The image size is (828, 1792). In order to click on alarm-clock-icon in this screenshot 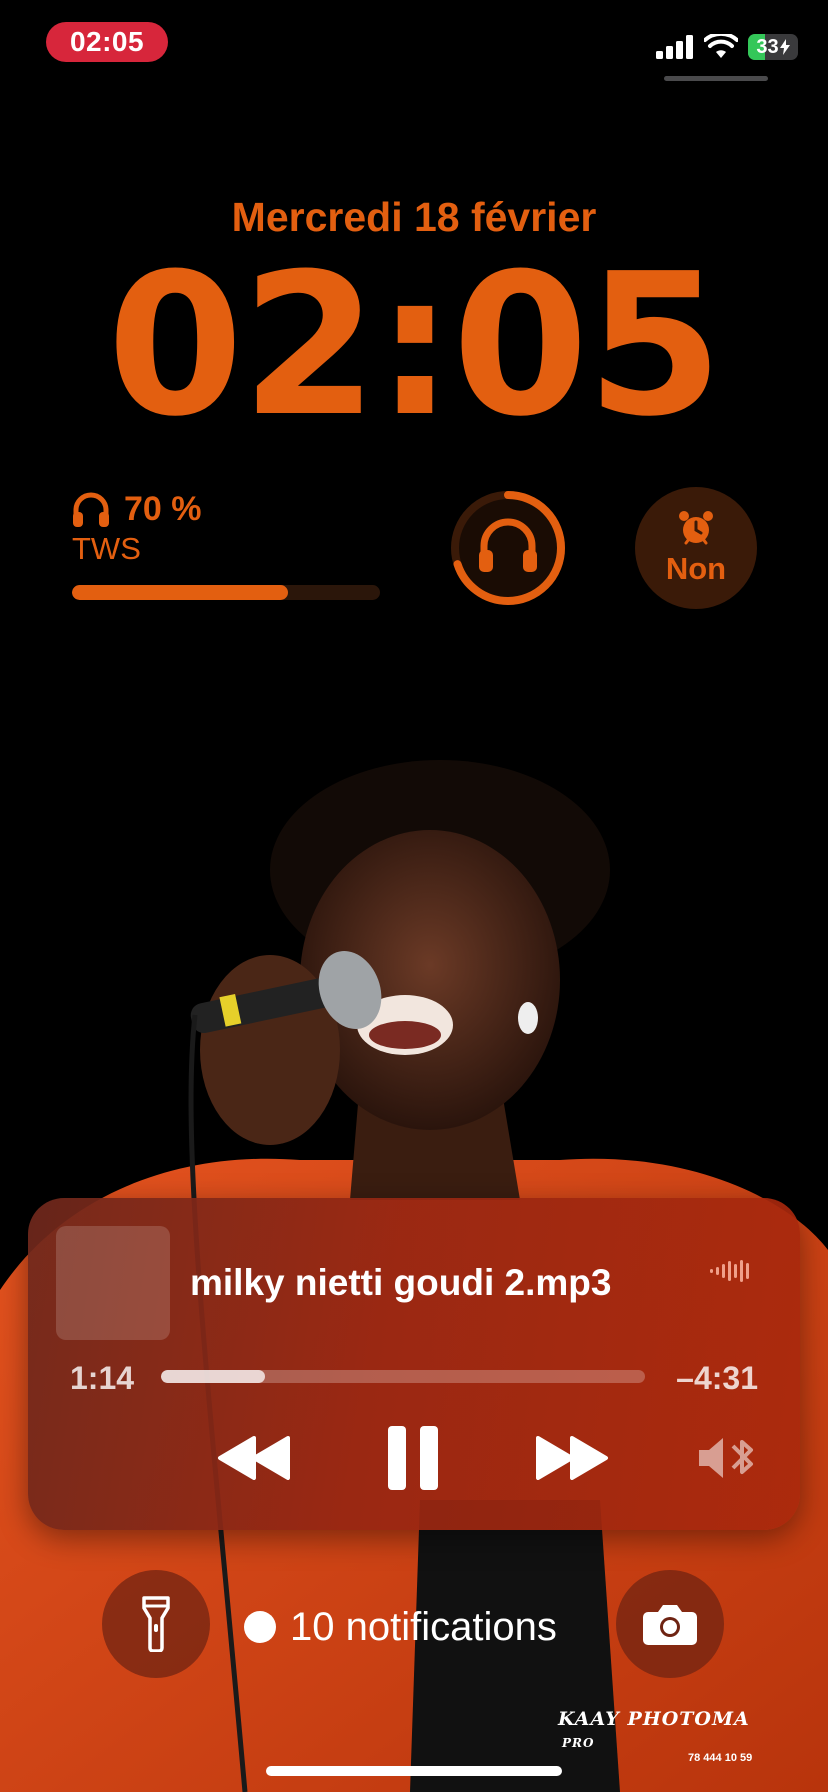, I will do `click(696, 528)`.